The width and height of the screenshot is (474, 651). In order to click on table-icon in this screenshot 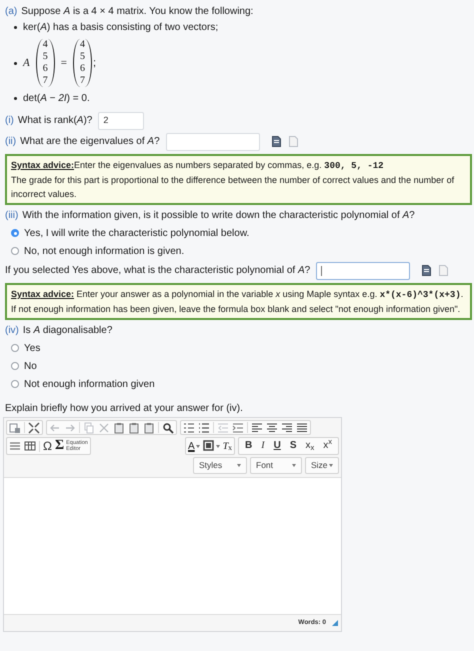, I will do `click(30, 446)`.